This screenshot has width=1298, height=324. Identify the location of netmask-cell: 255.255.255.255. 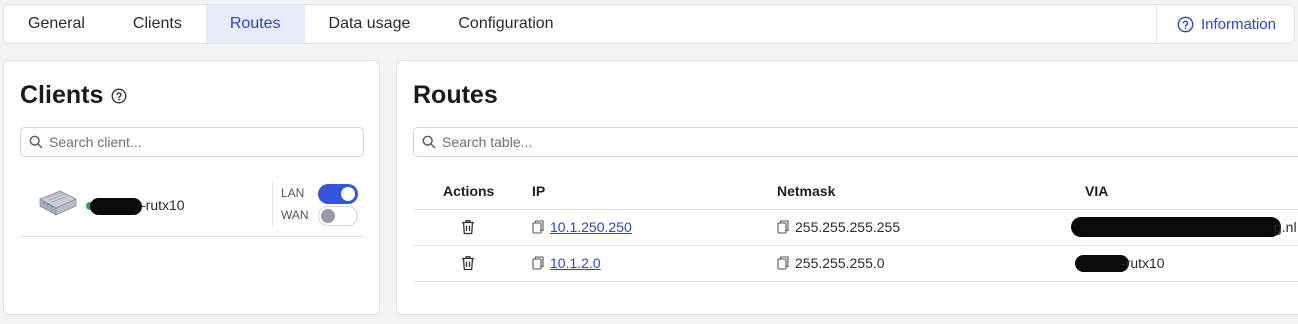
(838, 227).